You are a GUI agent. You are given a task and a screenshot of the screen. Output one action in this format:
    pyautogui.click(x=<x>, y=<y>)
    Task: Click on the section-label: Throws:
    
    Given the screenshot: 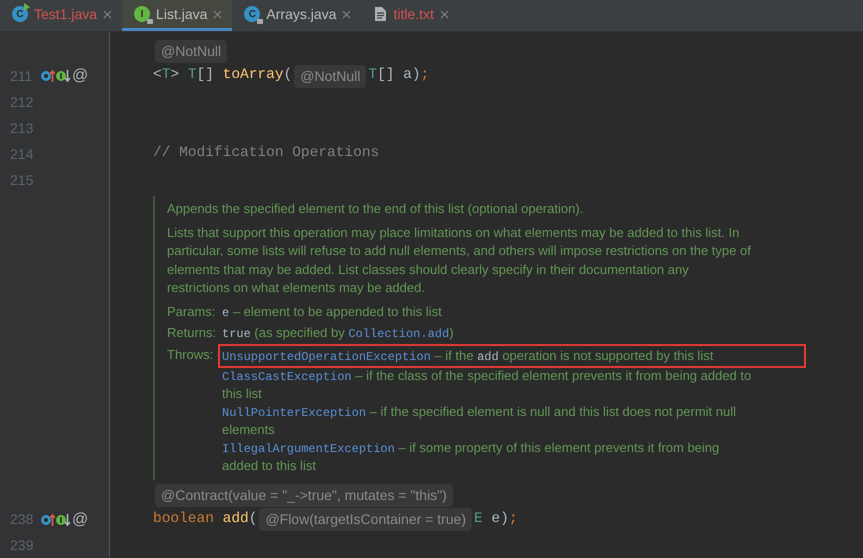 What is the action you would take?
    pyautogui.click(x=190, y=355)
    